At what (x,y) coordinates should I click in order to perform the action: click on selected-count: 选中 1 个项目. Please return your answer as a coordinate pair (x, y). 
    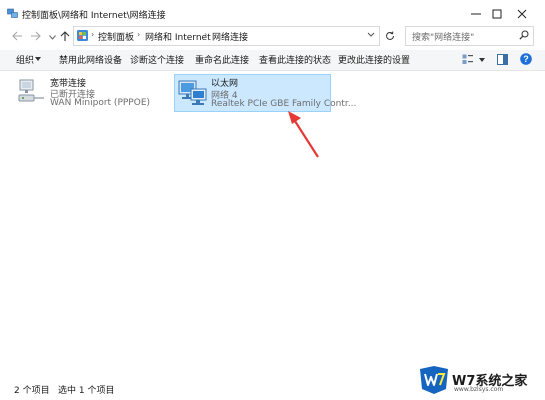
    Looking at the image, I should click on (86, 391).